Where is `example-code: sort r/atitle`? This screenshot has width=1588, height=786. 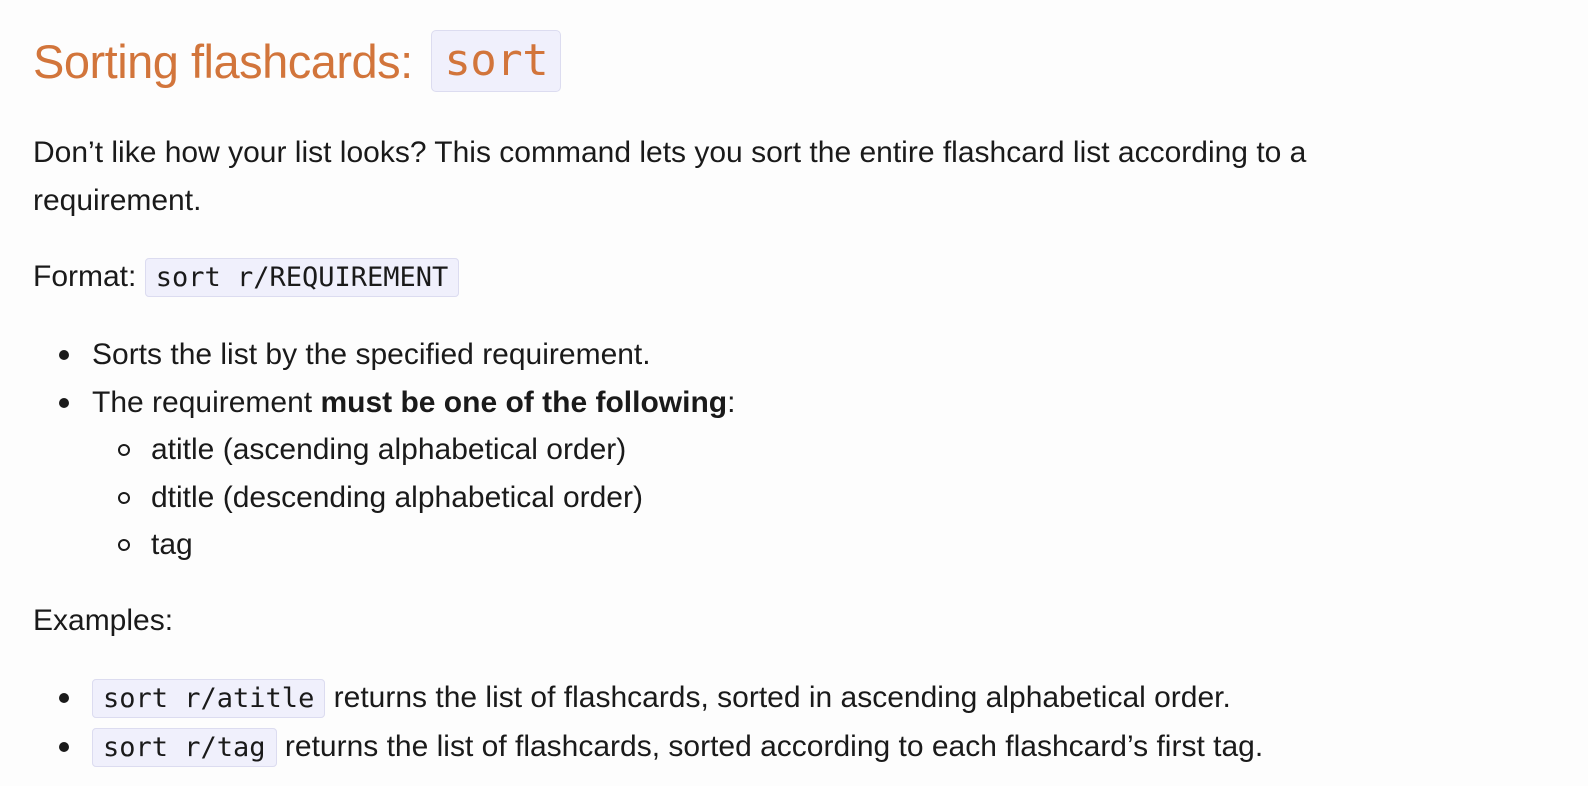
example-code: sort r/atitle is located at coordinates (209, 698).